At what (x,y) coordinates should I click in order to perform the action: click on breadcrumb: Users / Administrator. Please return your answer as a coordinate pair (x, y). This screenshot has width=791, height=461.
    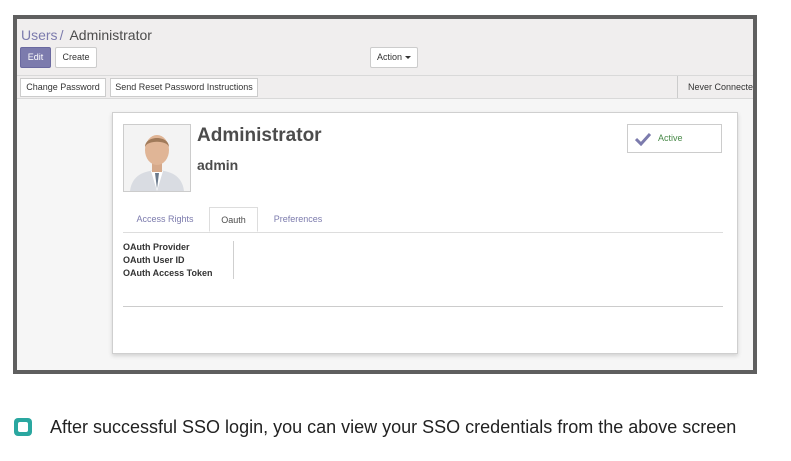
    Looking at the image, I should click on (86, 35).